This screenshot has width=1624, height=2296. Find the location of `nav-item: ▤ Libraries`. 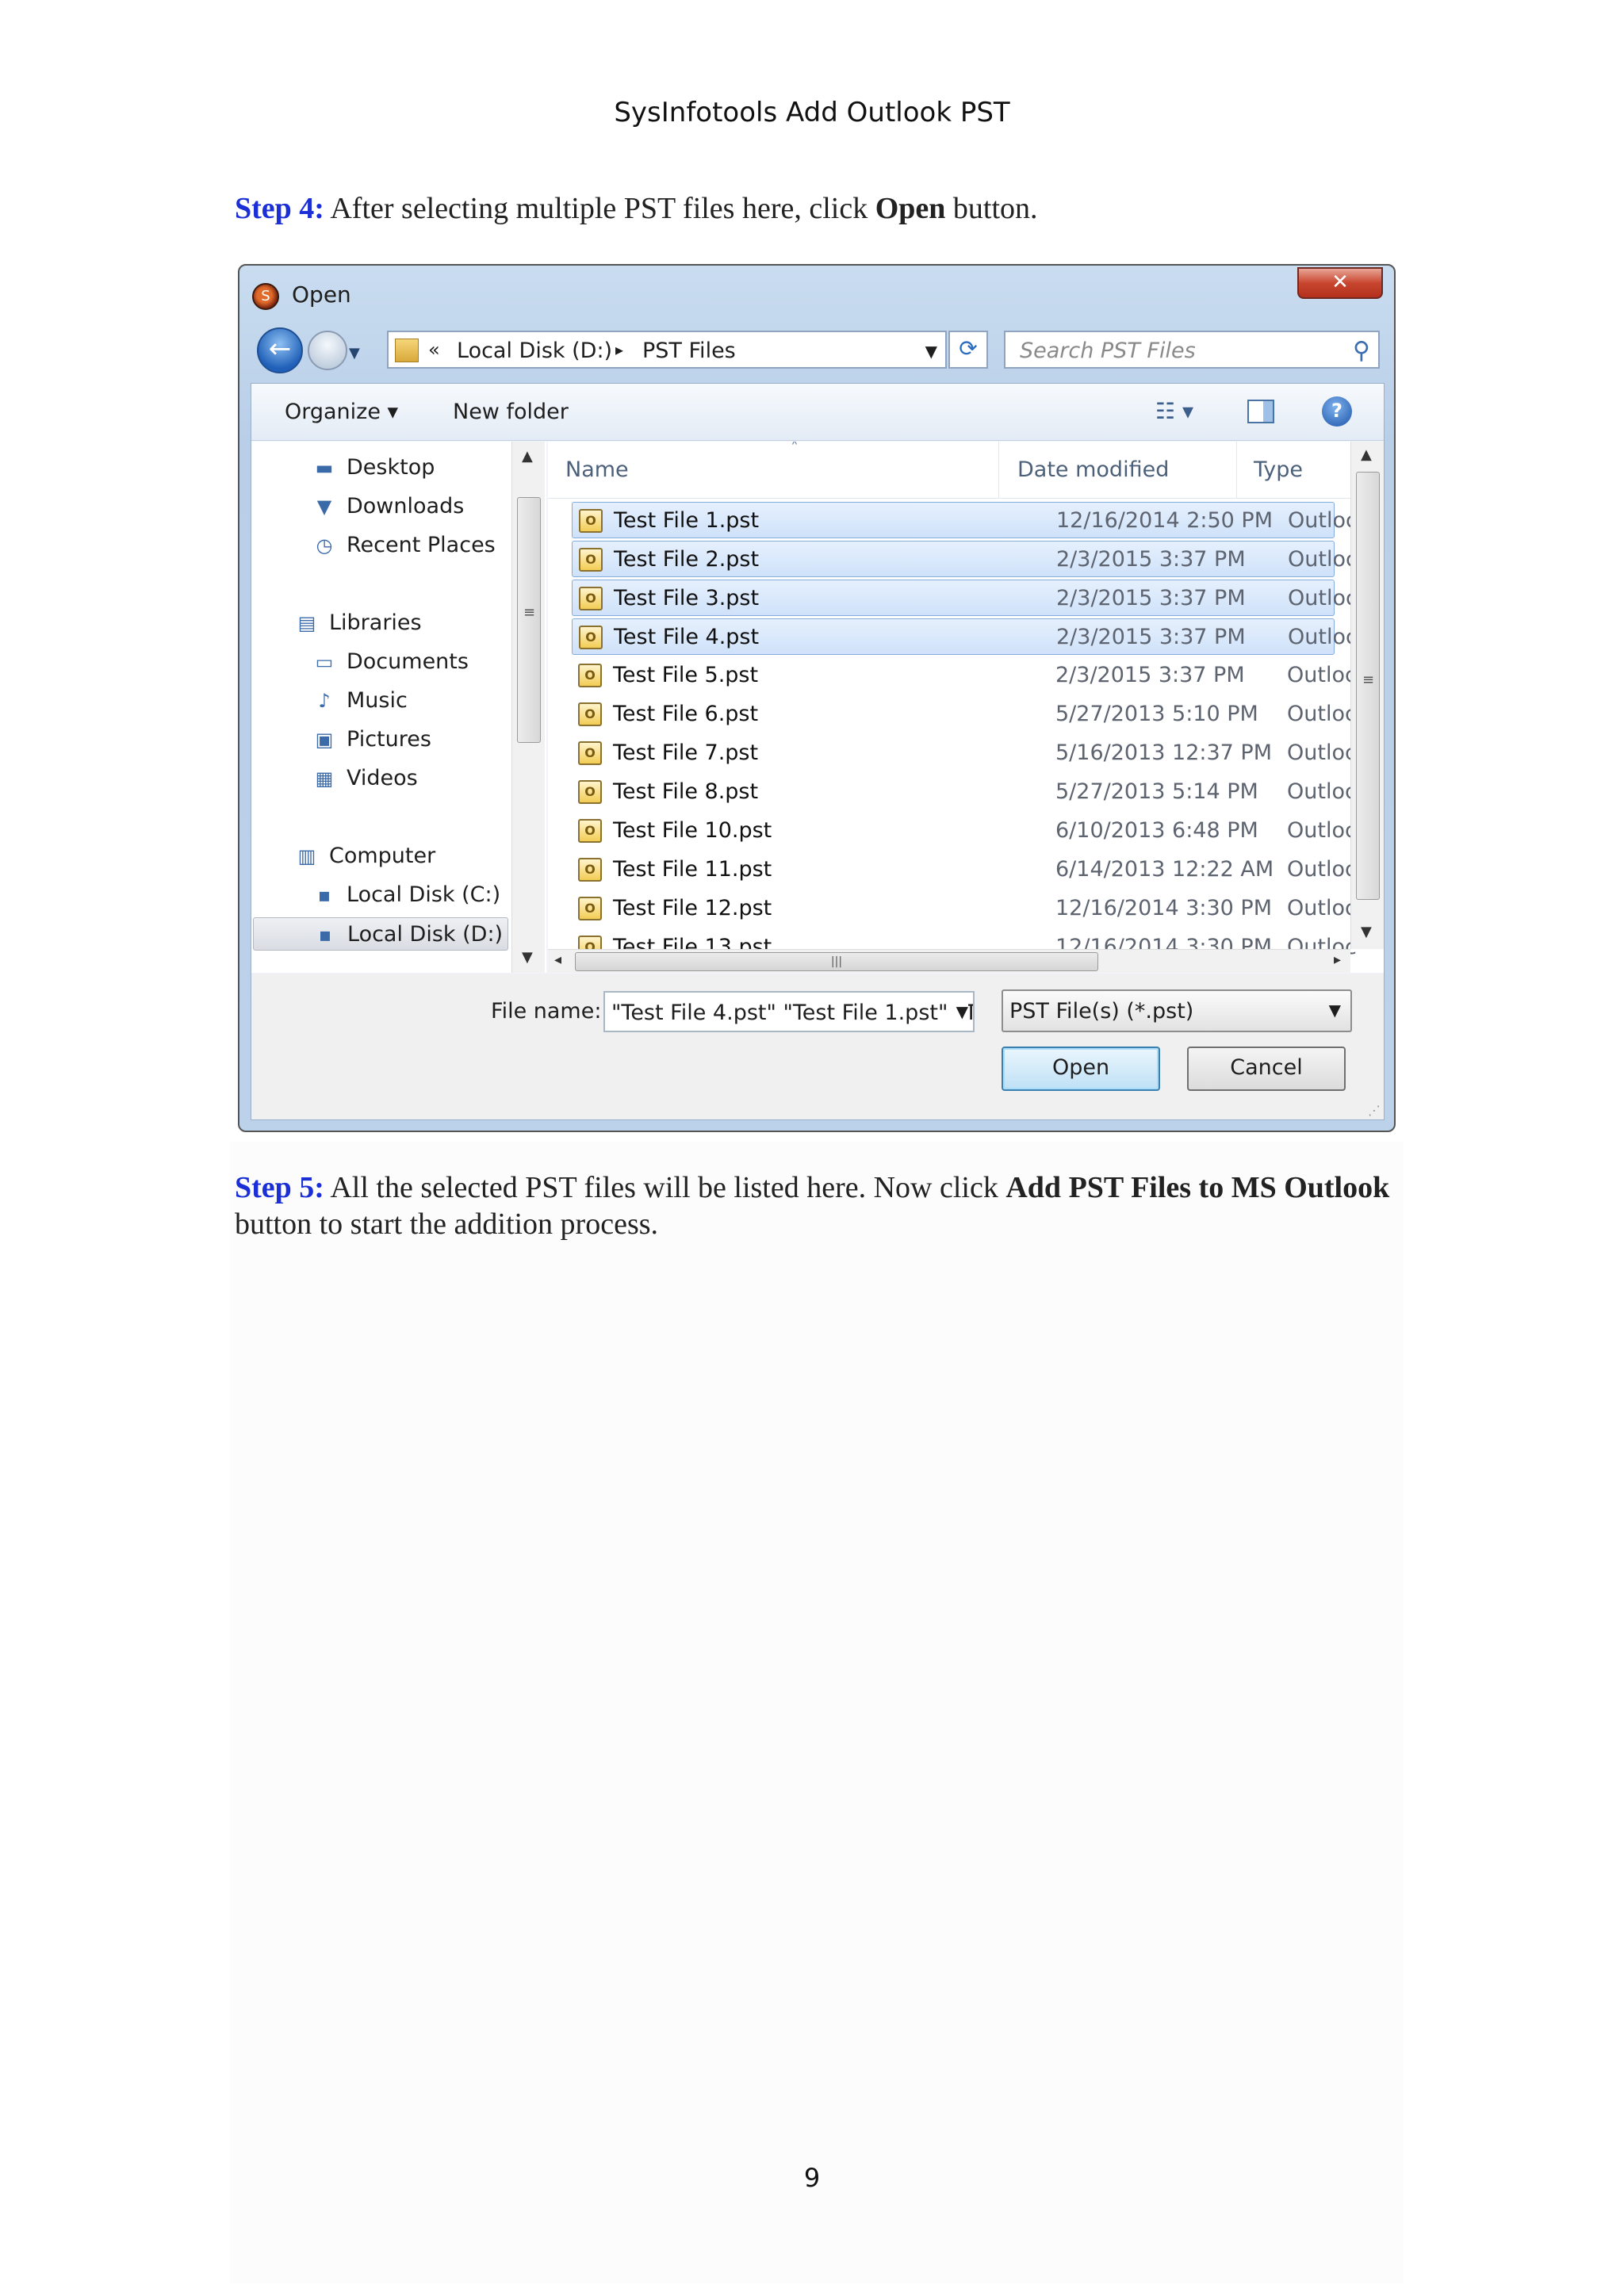

nav-item: ▤ Libraries is located at coordinates (352, 623).